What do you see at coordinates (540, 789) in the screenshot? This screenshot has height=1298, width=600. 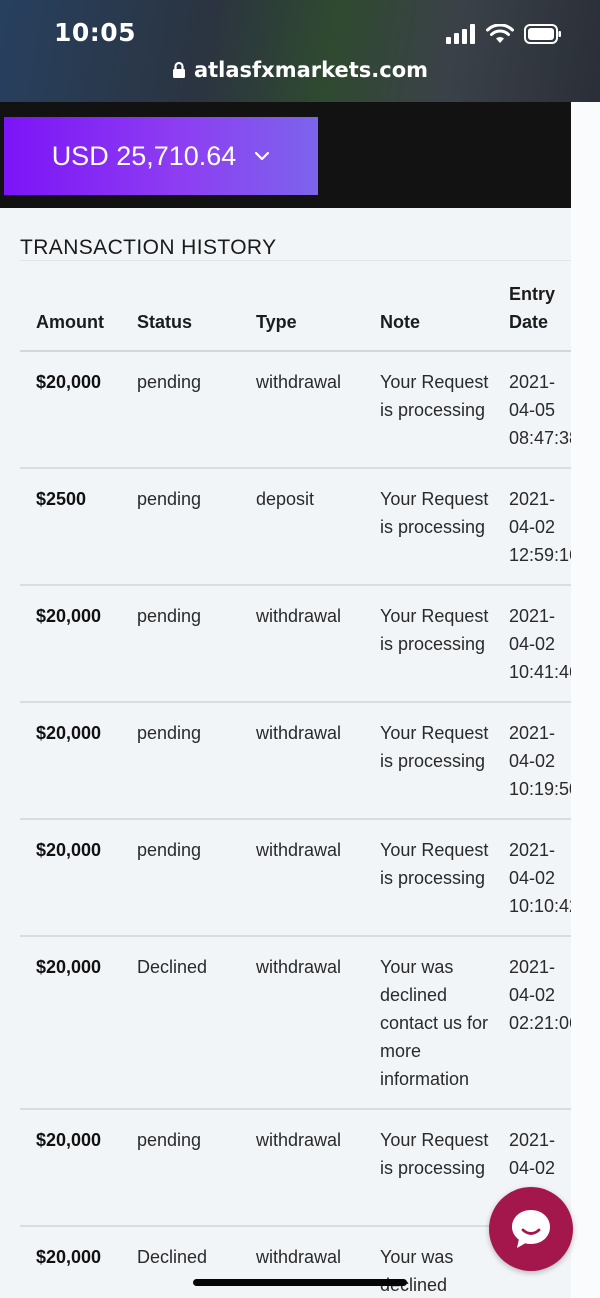 I see `time-line: 10:19:50` at bounding box center [540, 789].